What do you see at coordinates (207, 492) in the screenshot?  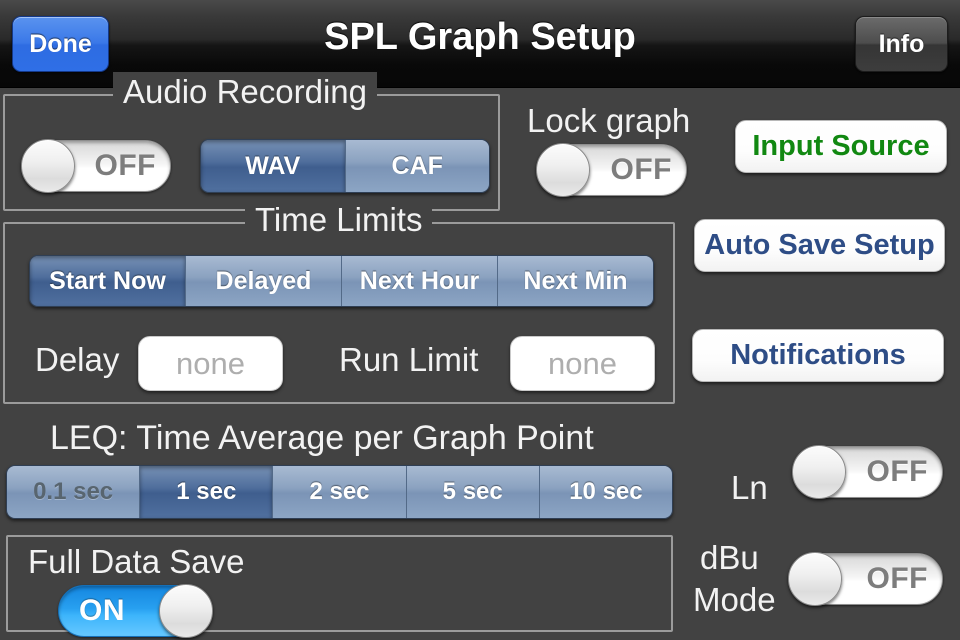 I see `segment-1-sec: 1 sec` at bounding box center [207, 492].